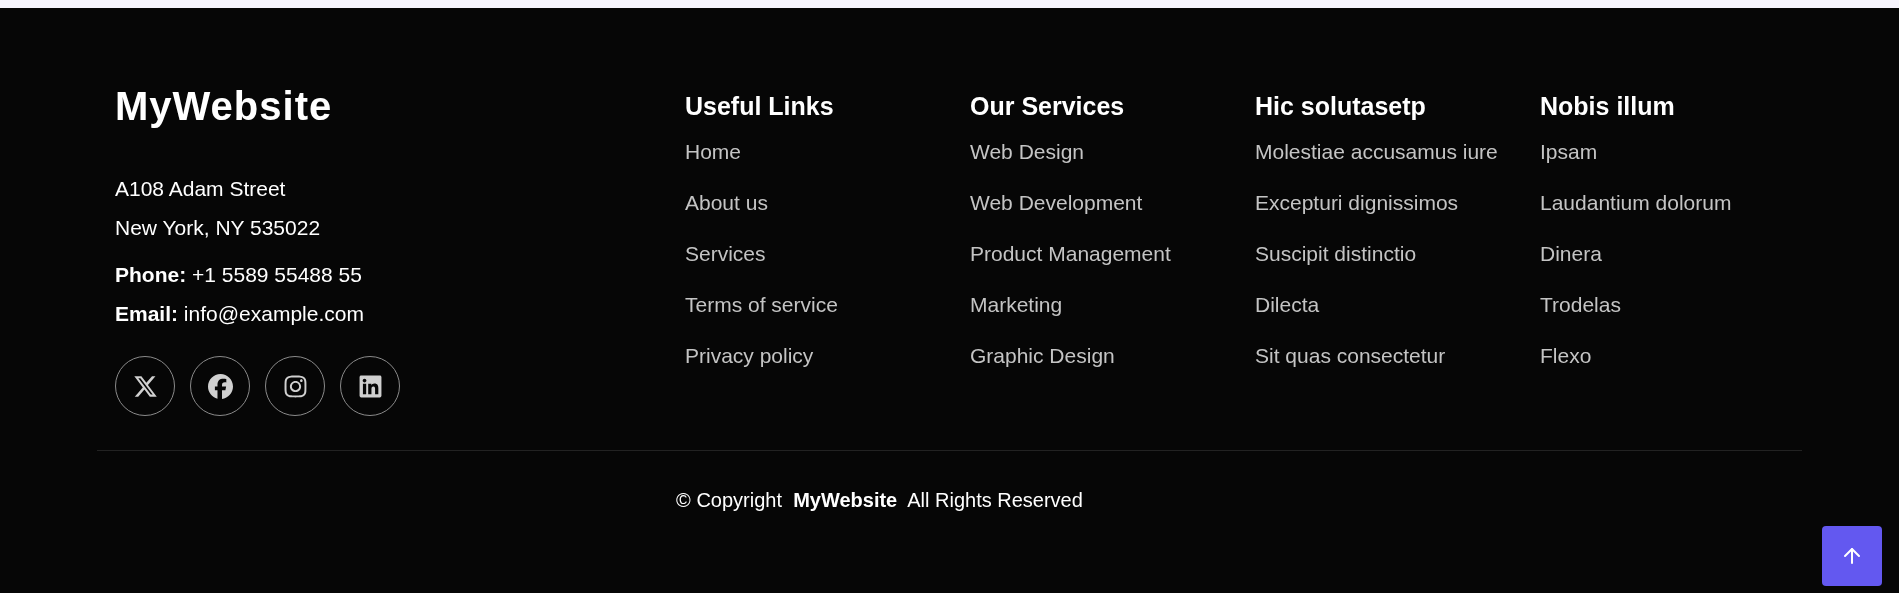  Describe the element at coordinates (1357, 202) in the screenshot. I see `footer-link: Excepturi dignissimos` at that location.